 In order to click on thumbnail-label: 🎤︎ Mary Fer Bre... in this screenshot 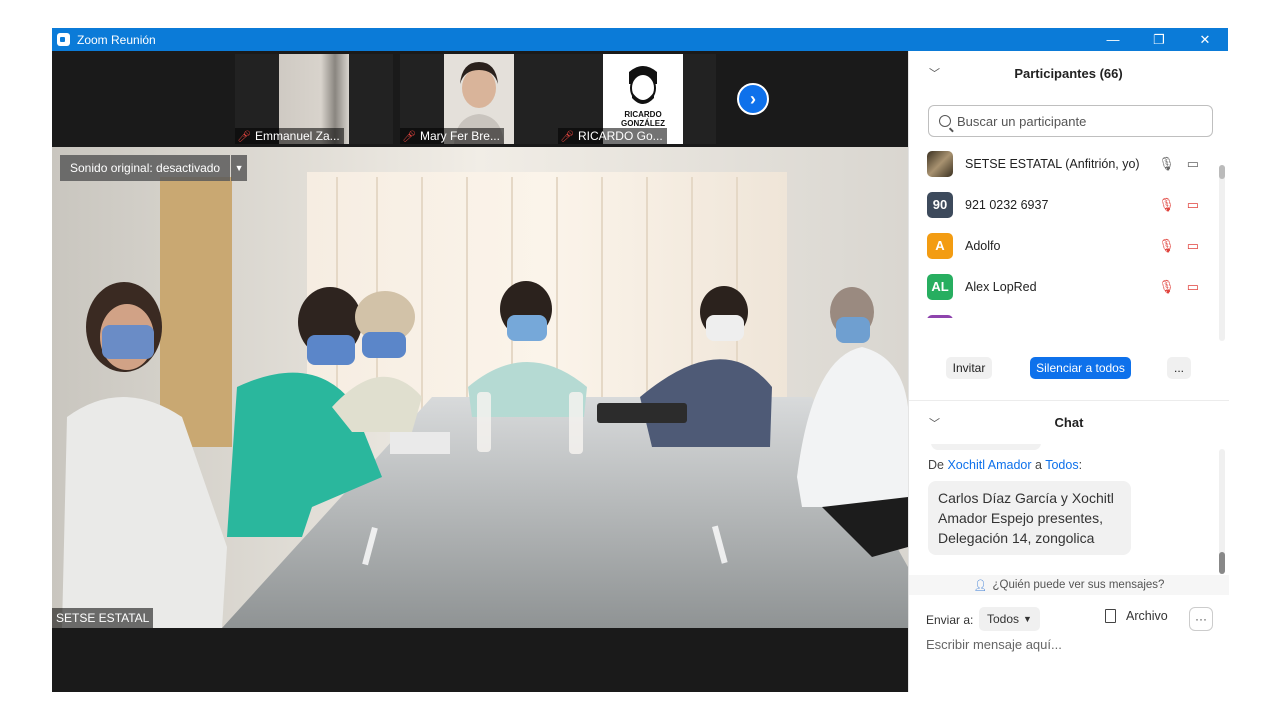, I will do `click(452, 136)`.